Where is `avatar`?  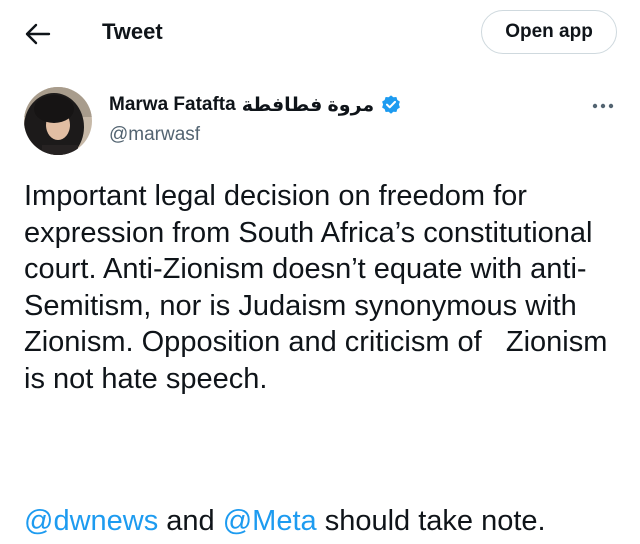 avatar is located at coordinates (58, 121).